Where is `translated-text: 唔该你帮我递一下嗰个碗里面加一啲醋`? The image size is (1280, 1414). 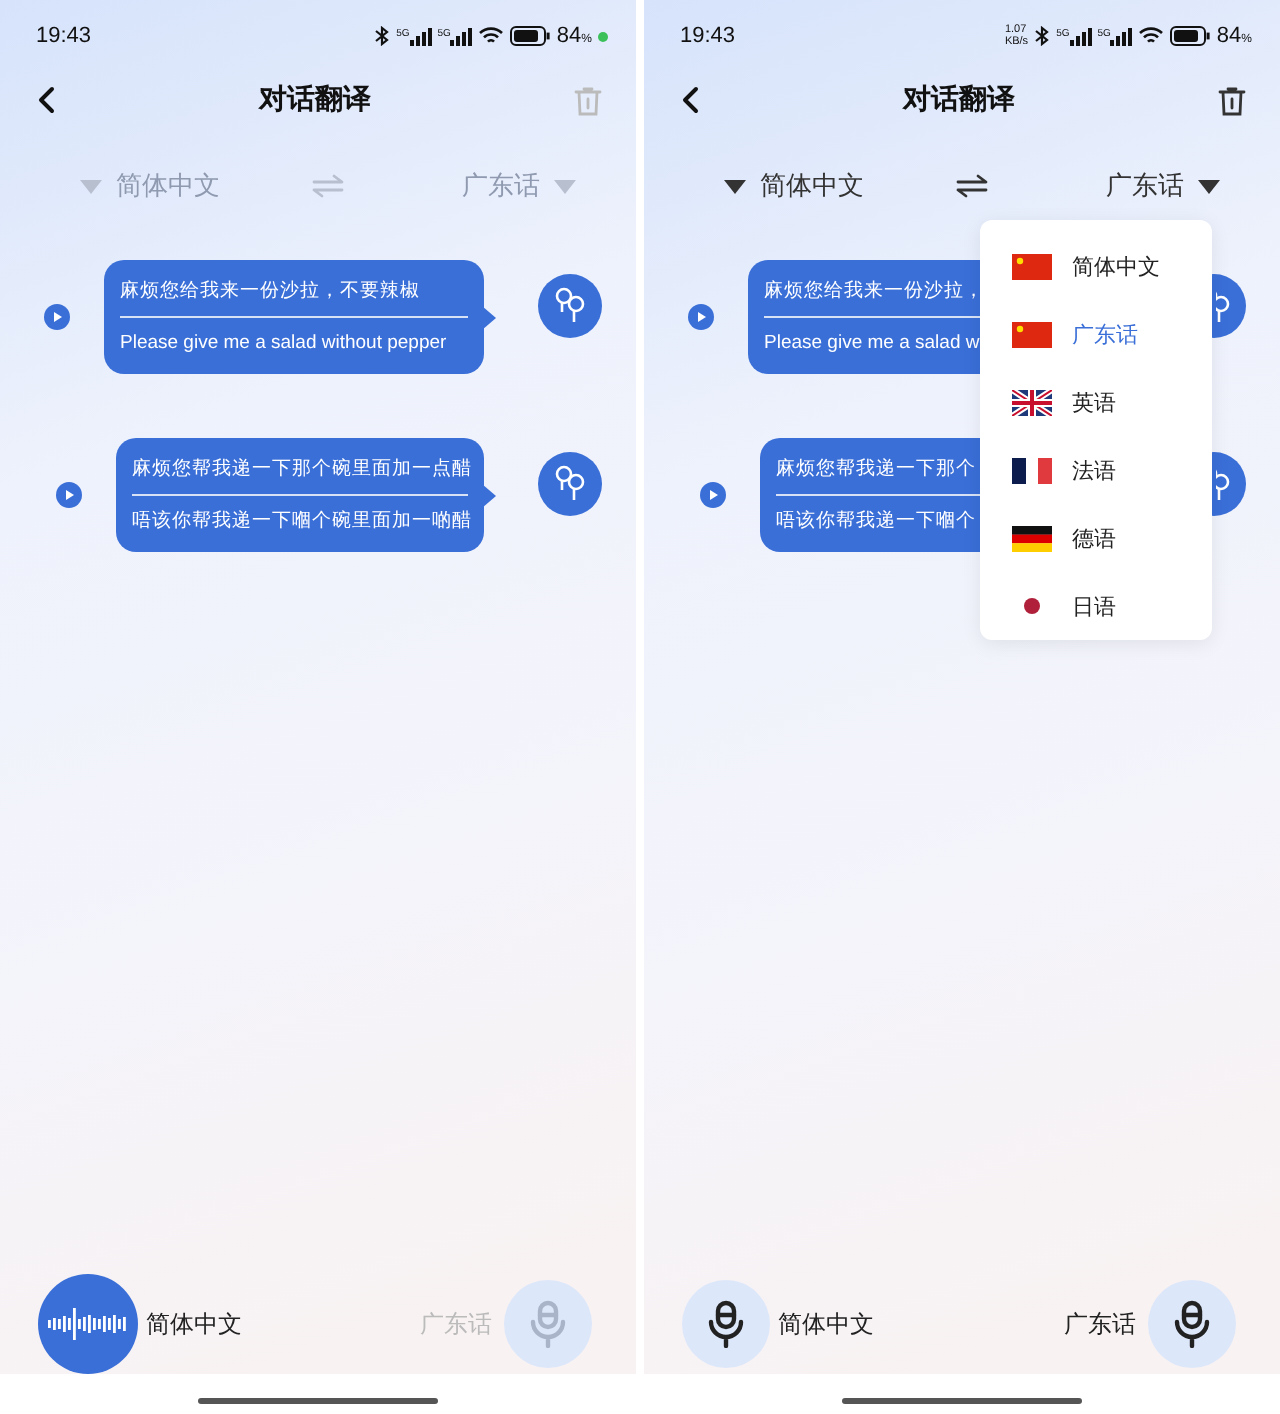 translated-text: 唔该你帮我递一下嗰个碗里面加一啲醋 is located at coordinates (302, 521).